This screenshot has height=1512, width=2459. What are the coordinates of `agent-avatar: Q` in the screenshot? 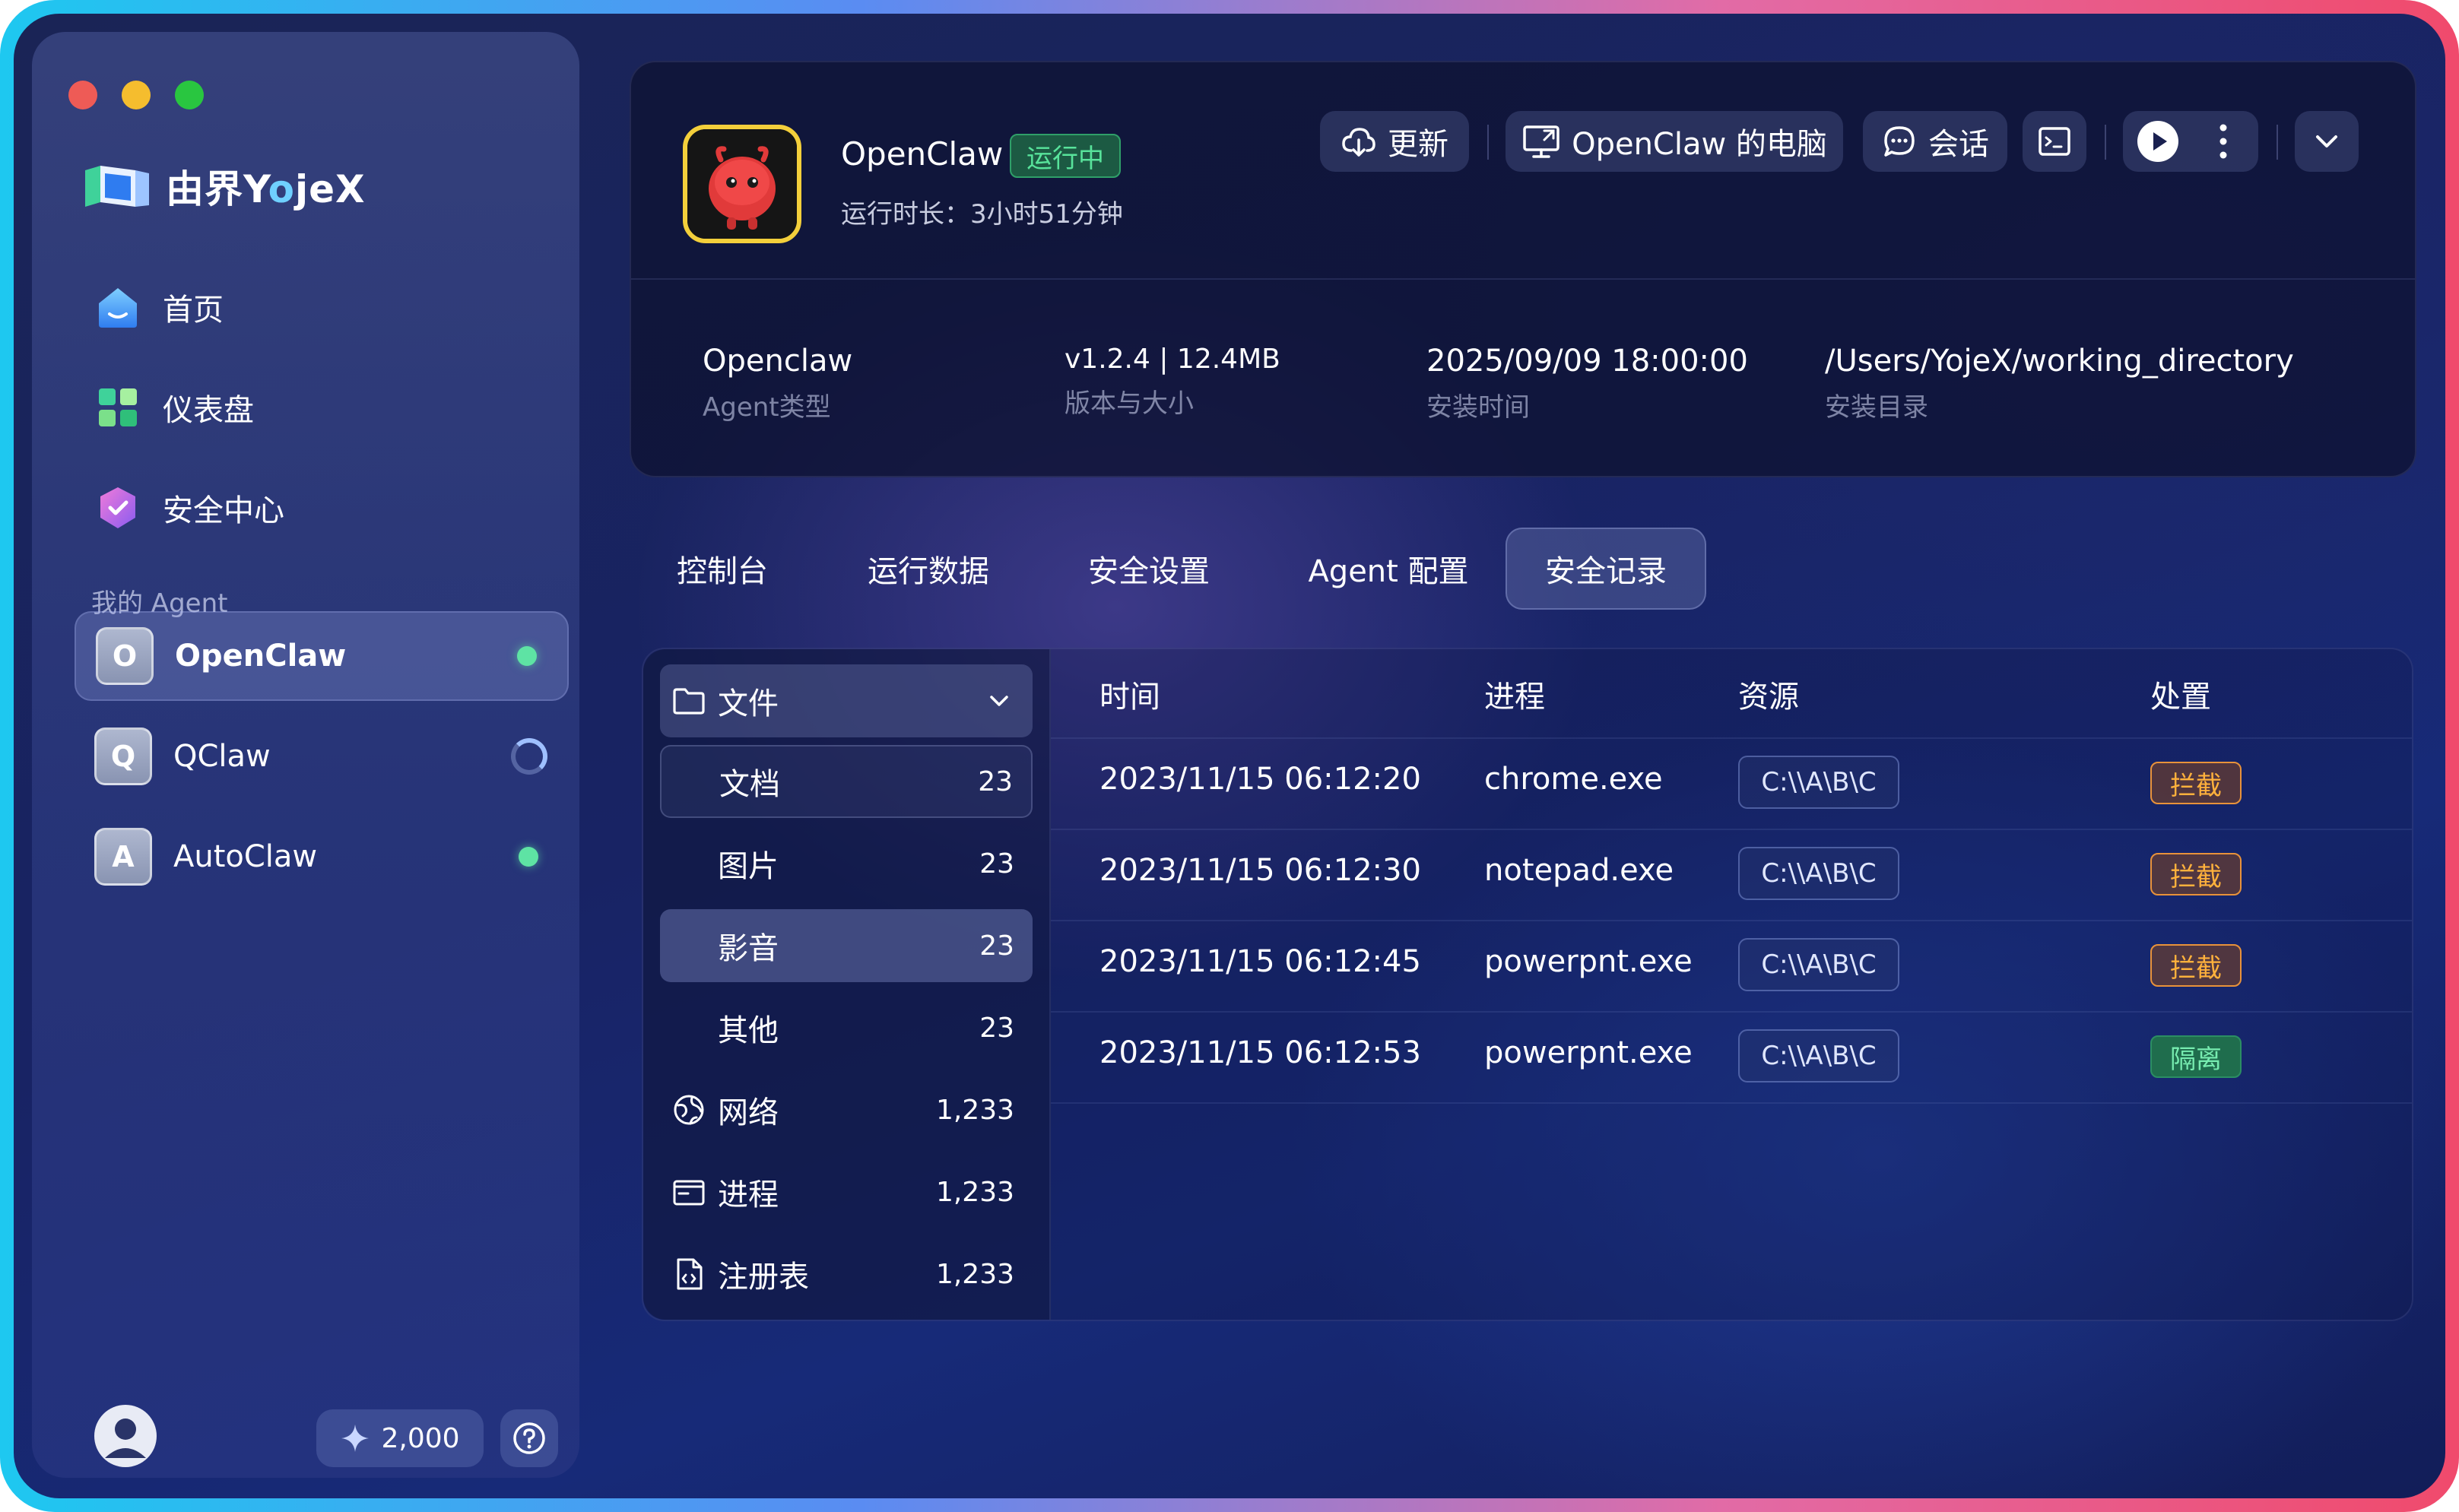 It's located at (123, 756).